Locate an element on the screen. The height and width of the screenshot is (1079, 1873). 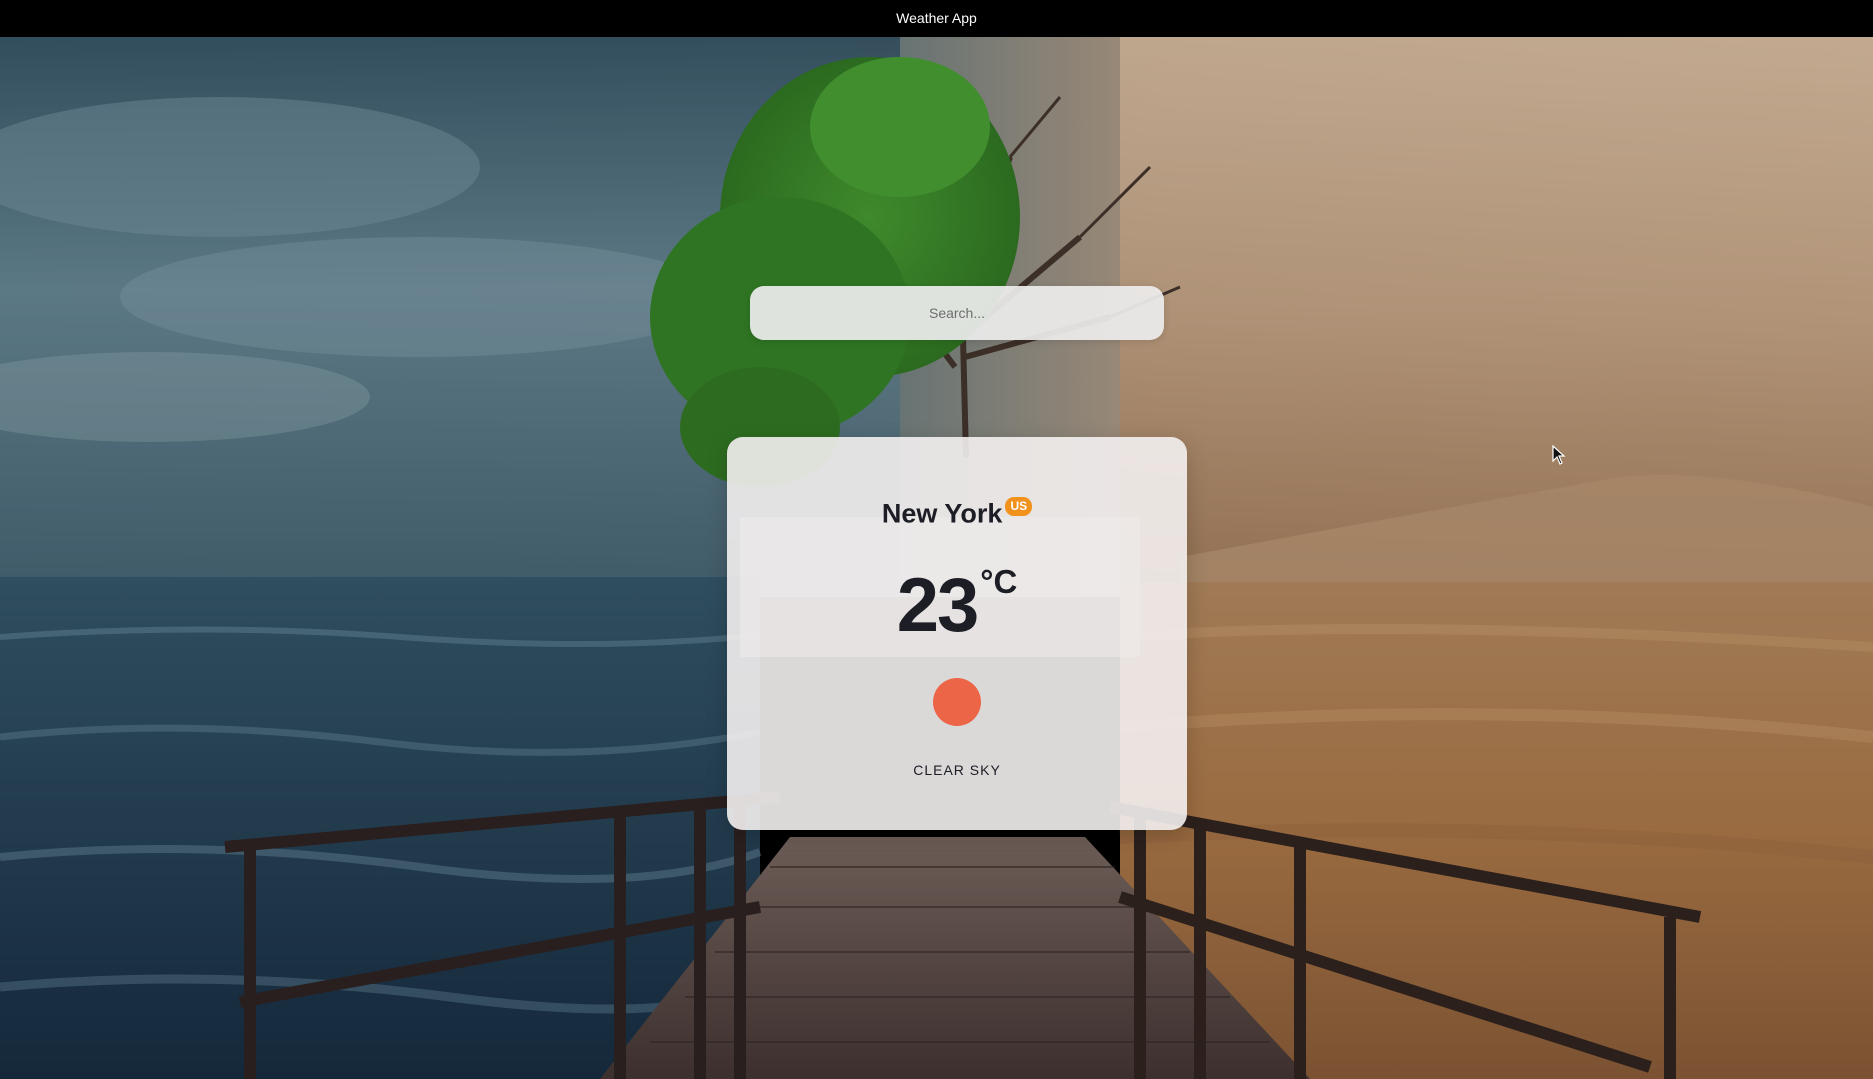
temperature-row: 23°C is located at coordinates (957, 605).